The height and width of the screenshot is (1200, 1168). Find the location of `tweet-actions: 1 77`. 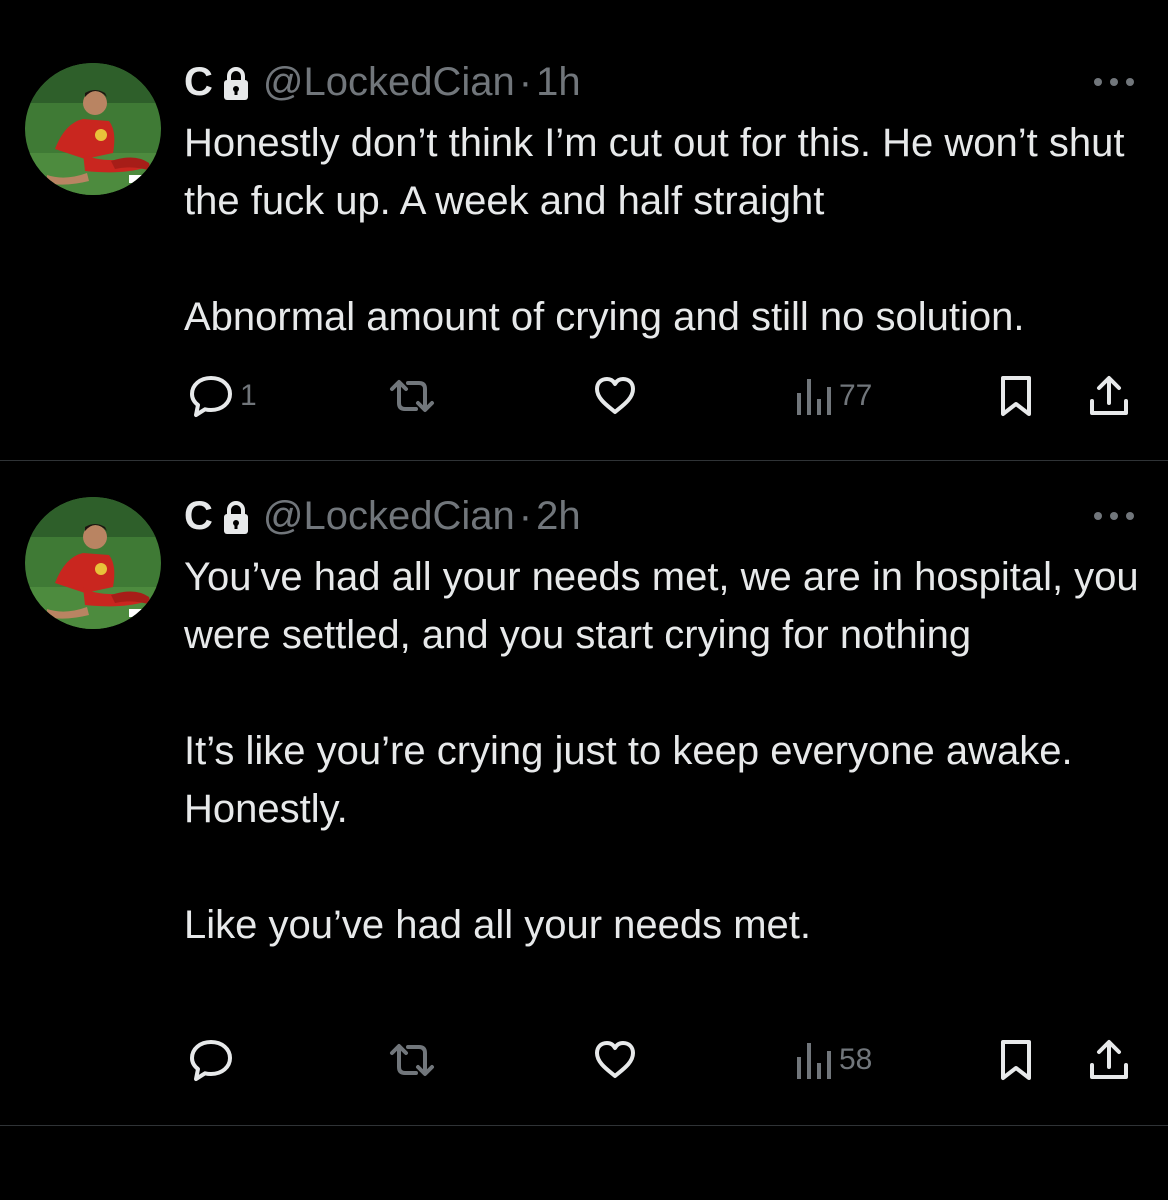

tweet-actions: 1 77 is located at coordinates (584, 396).